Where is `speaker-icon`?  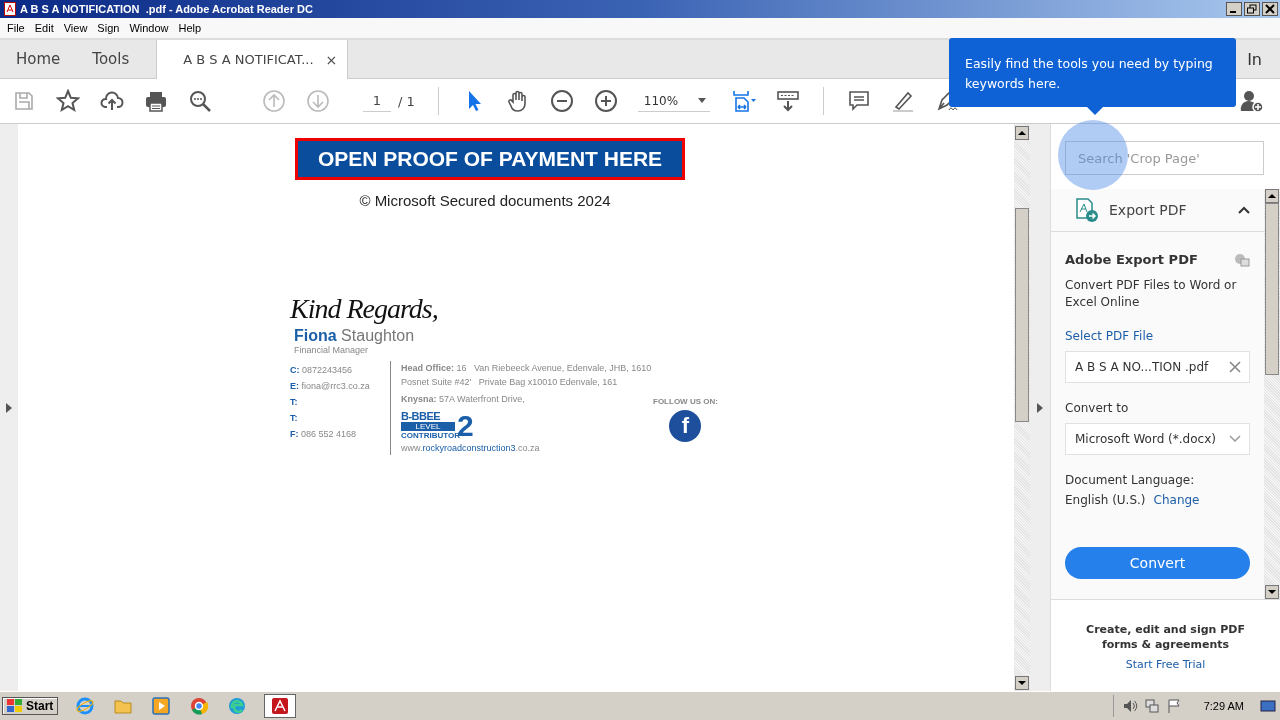
speaker-icon is located at coordinates (1129, 706).